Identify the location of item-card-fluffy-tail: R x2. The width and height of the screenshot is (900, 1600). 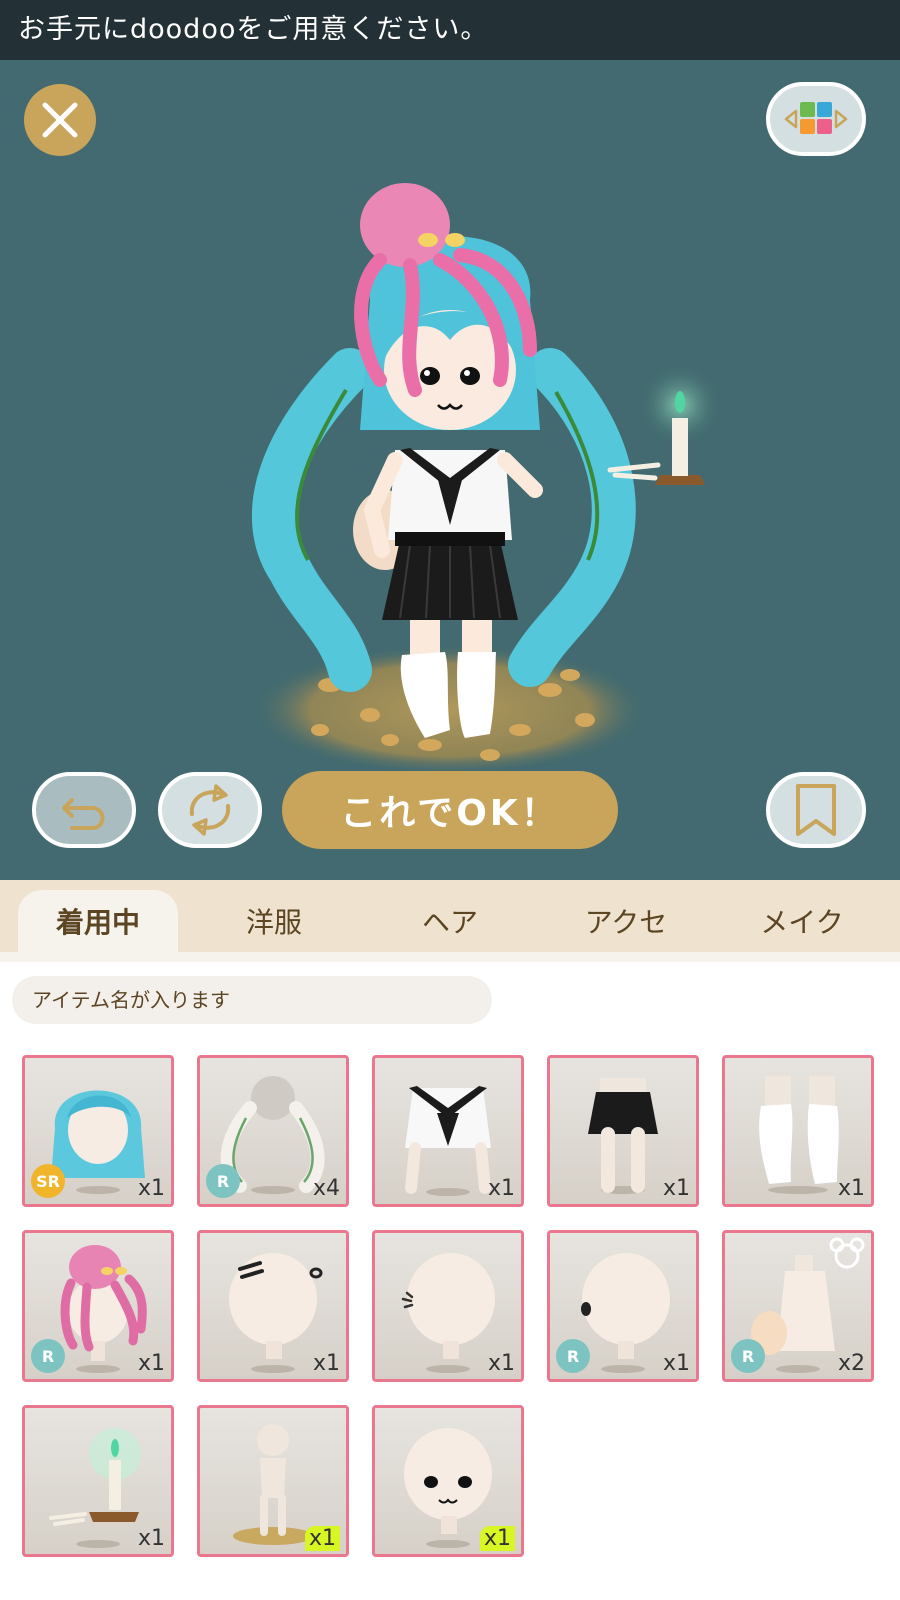
(798, 1306).